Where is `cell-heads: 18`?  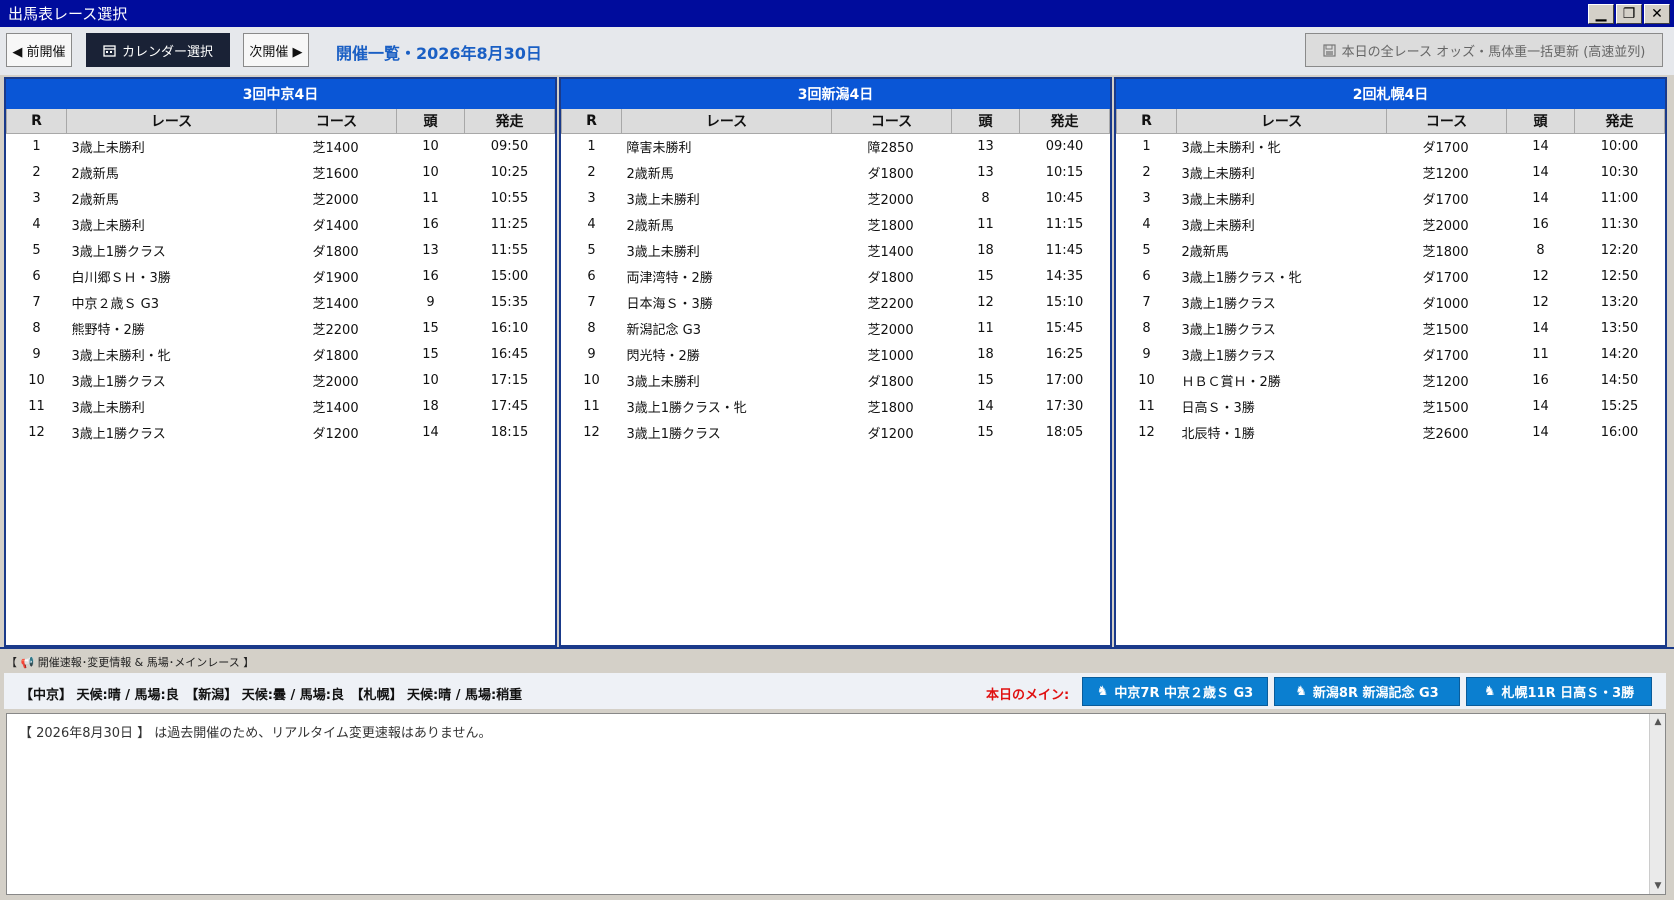
cell-heads: 18 is located at coordinates (985, 250).